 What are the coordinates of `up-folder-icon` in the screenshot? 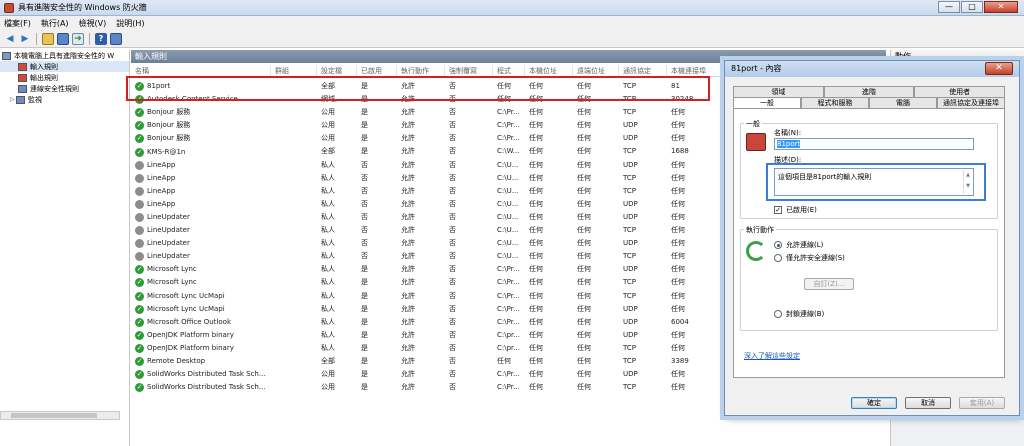 It's located at (48, 38).